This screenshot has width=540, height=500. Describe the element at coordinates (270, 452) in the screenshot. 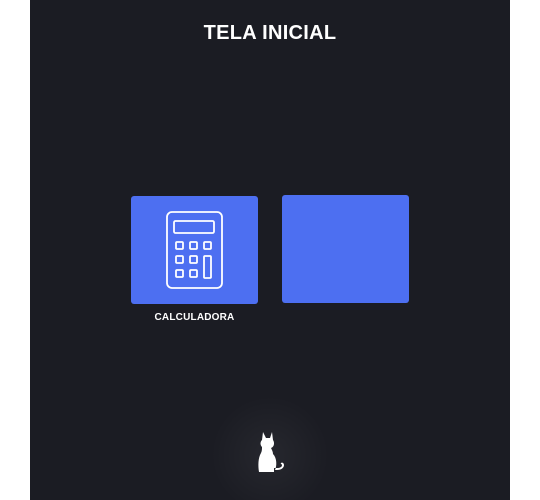

I see `cat-icon` at that location.